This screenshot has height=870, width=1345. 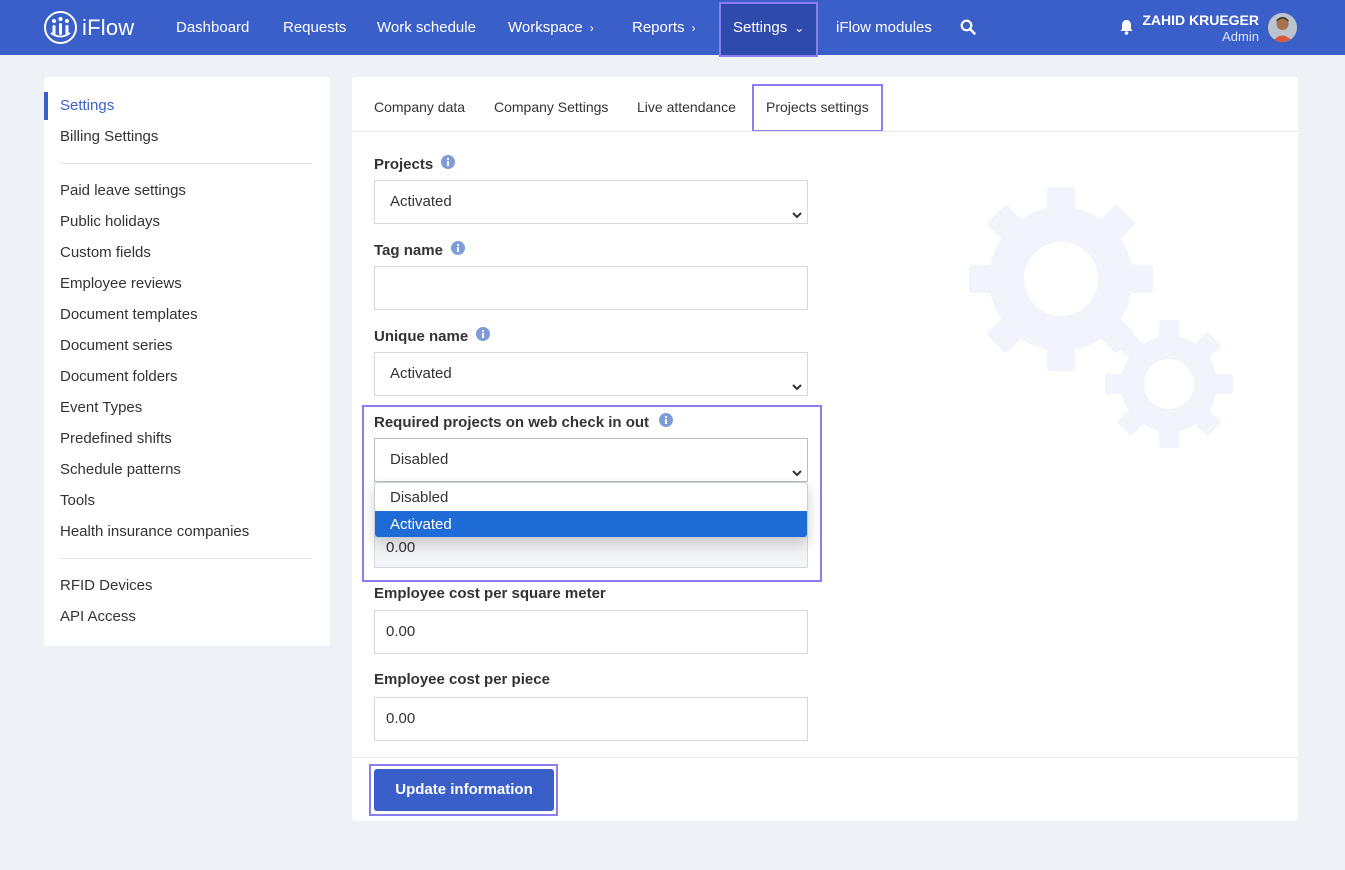 What do you see at coordinates (591, 288) in the screenshot?
I see `tag-name-input` at bounding box center [591, 288].